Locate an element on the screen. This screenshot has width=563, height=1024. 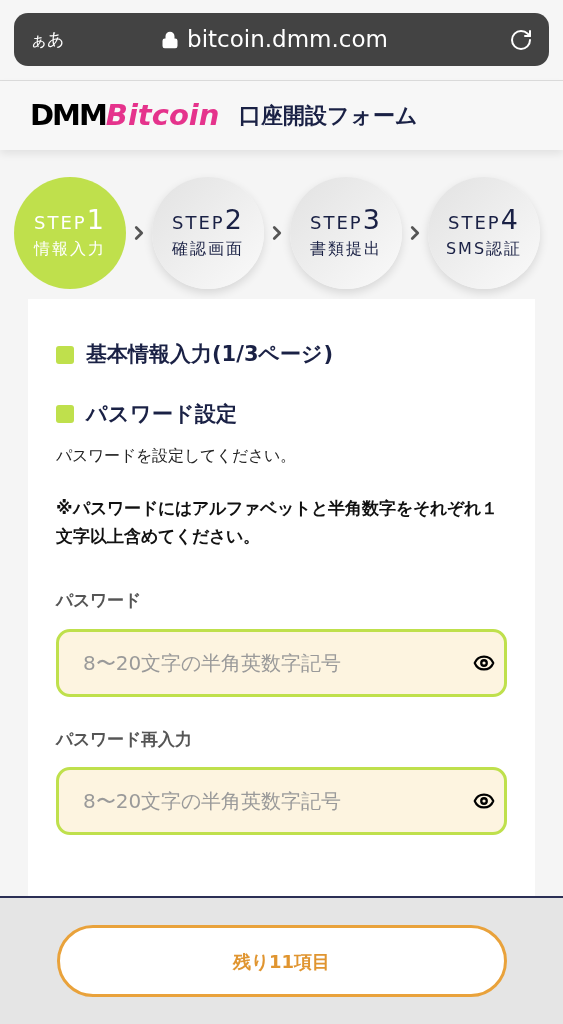
step-number: STEP 1 is located at coordinates (70, 219).